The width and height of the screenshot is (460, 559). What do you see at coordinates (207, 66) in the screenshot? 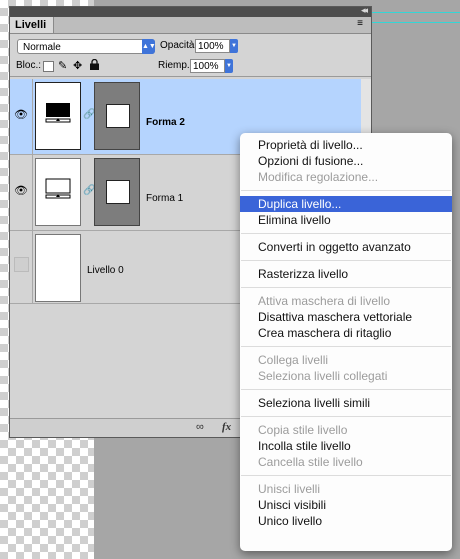
I see `fill-field: 100%` at bounding box center [207, 66].